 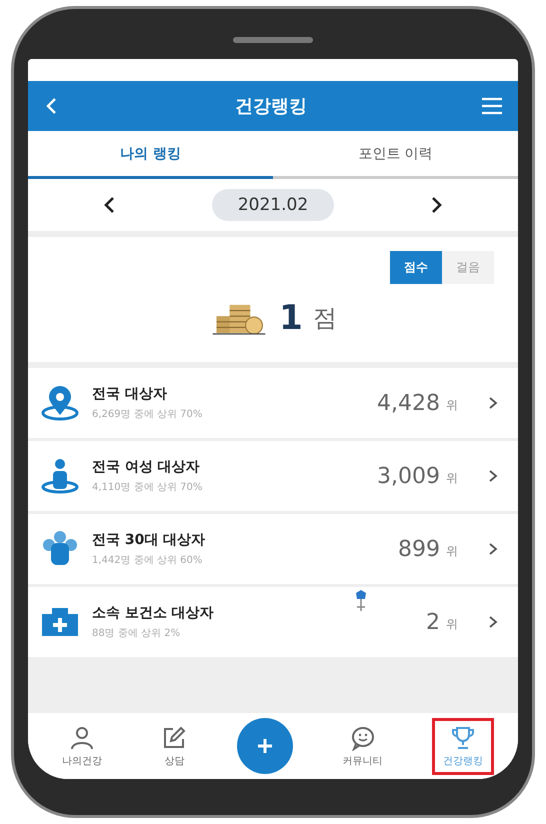 I want to click on score-unit: 점, so click(x=324, y=318).